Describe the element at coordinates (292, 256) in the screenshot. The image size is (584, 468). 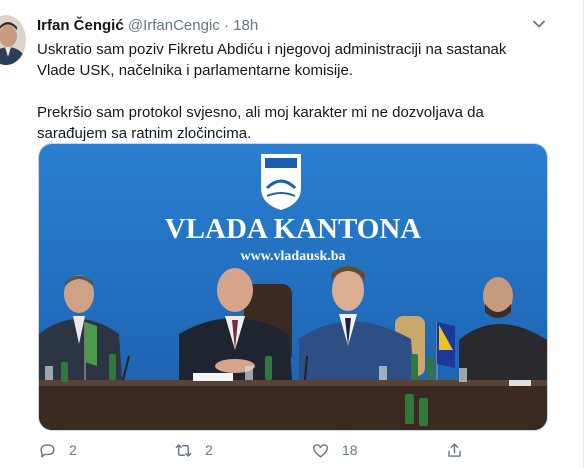
I see `banner-url: www.vladausk.ba` at that location.